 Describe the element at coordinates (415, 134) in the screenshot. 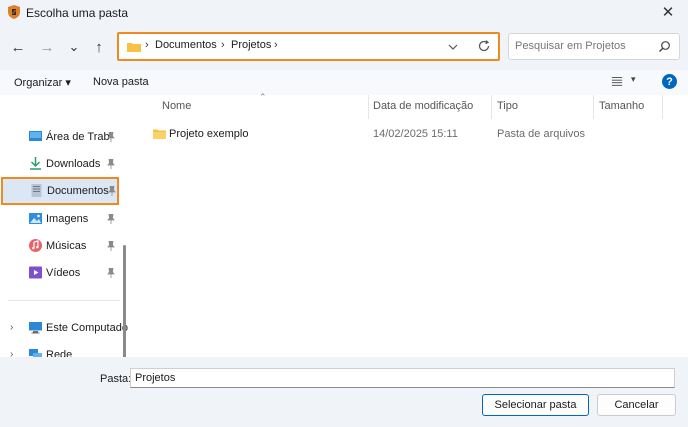

I see `row-date: 14/02/2025 15:11` at that location.